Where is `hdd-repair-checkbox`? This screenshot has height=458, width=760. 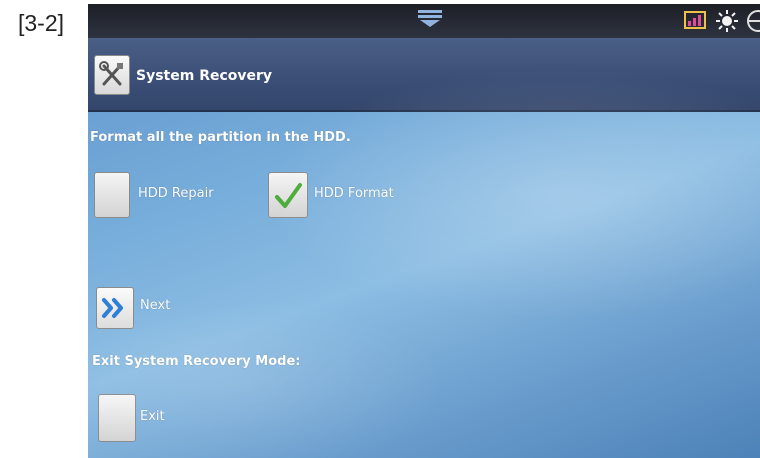 hdd-repair-checkbox is located at coordinates (112, 195).